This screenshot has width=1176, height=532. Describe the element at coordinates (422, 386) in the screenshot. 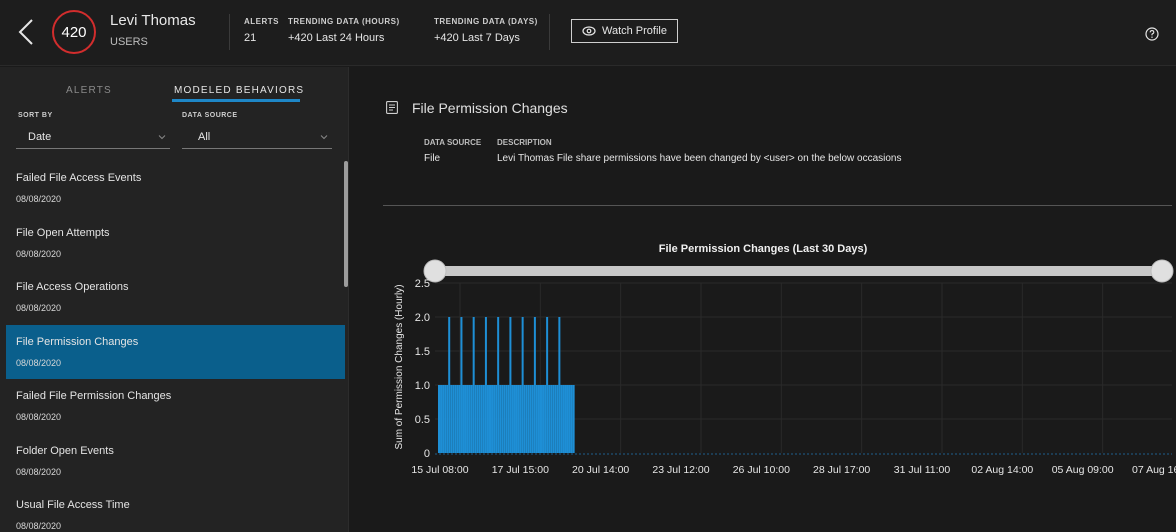

I see `y-tick-label: 1.0` at that location.